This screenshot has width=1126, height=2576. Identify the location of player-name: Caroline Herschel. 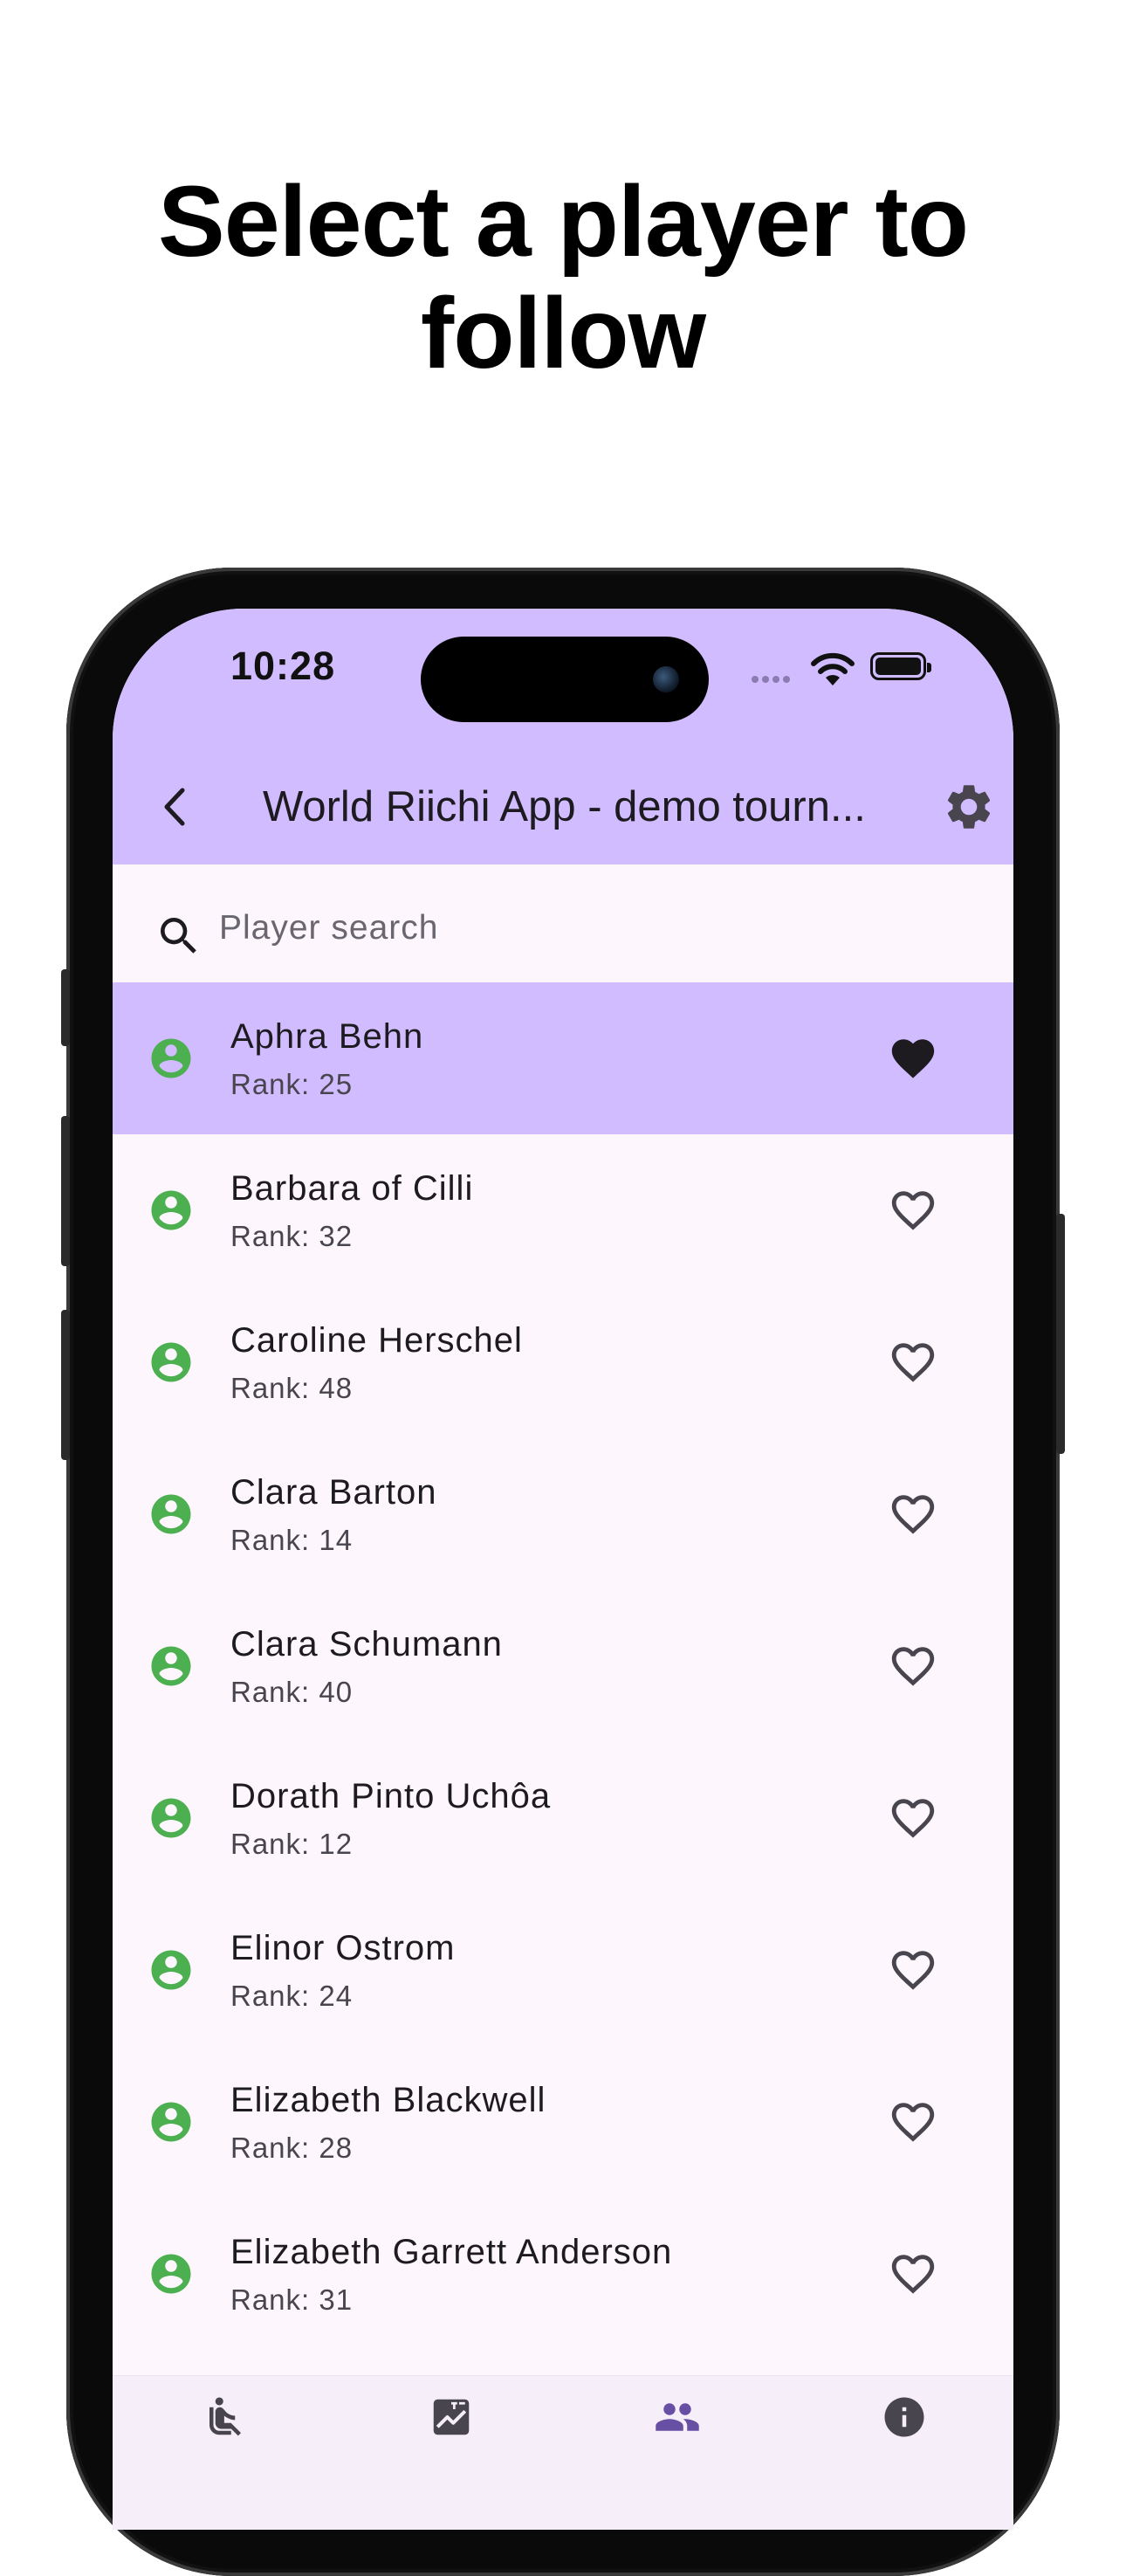
(376, 1340).